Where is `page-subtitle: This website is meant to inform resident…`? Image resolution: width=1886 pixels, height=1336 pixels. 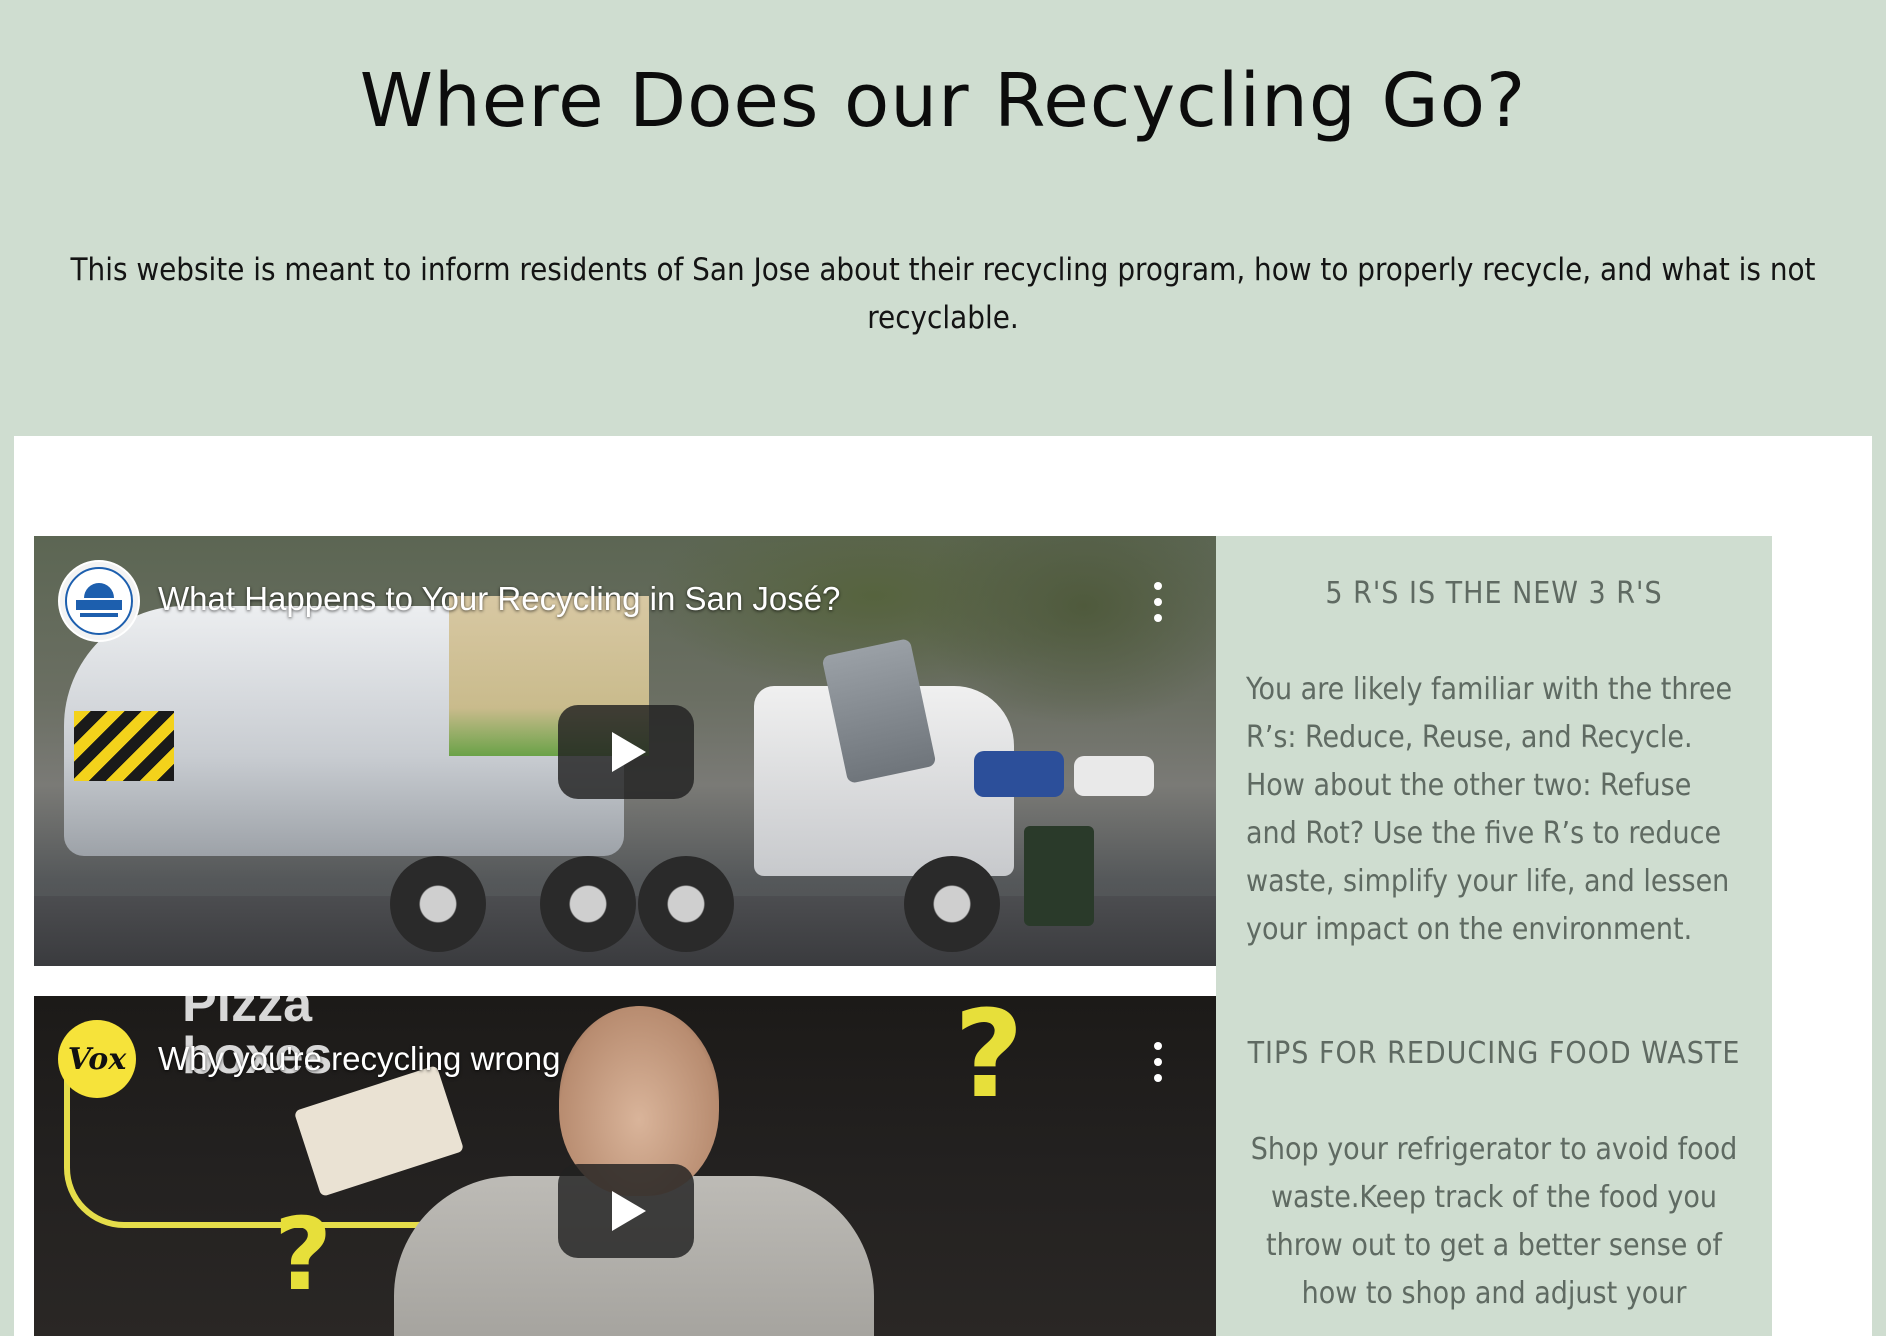
page-subtitle: This website is meant to inform resident… is located at coordinates (943, 294).